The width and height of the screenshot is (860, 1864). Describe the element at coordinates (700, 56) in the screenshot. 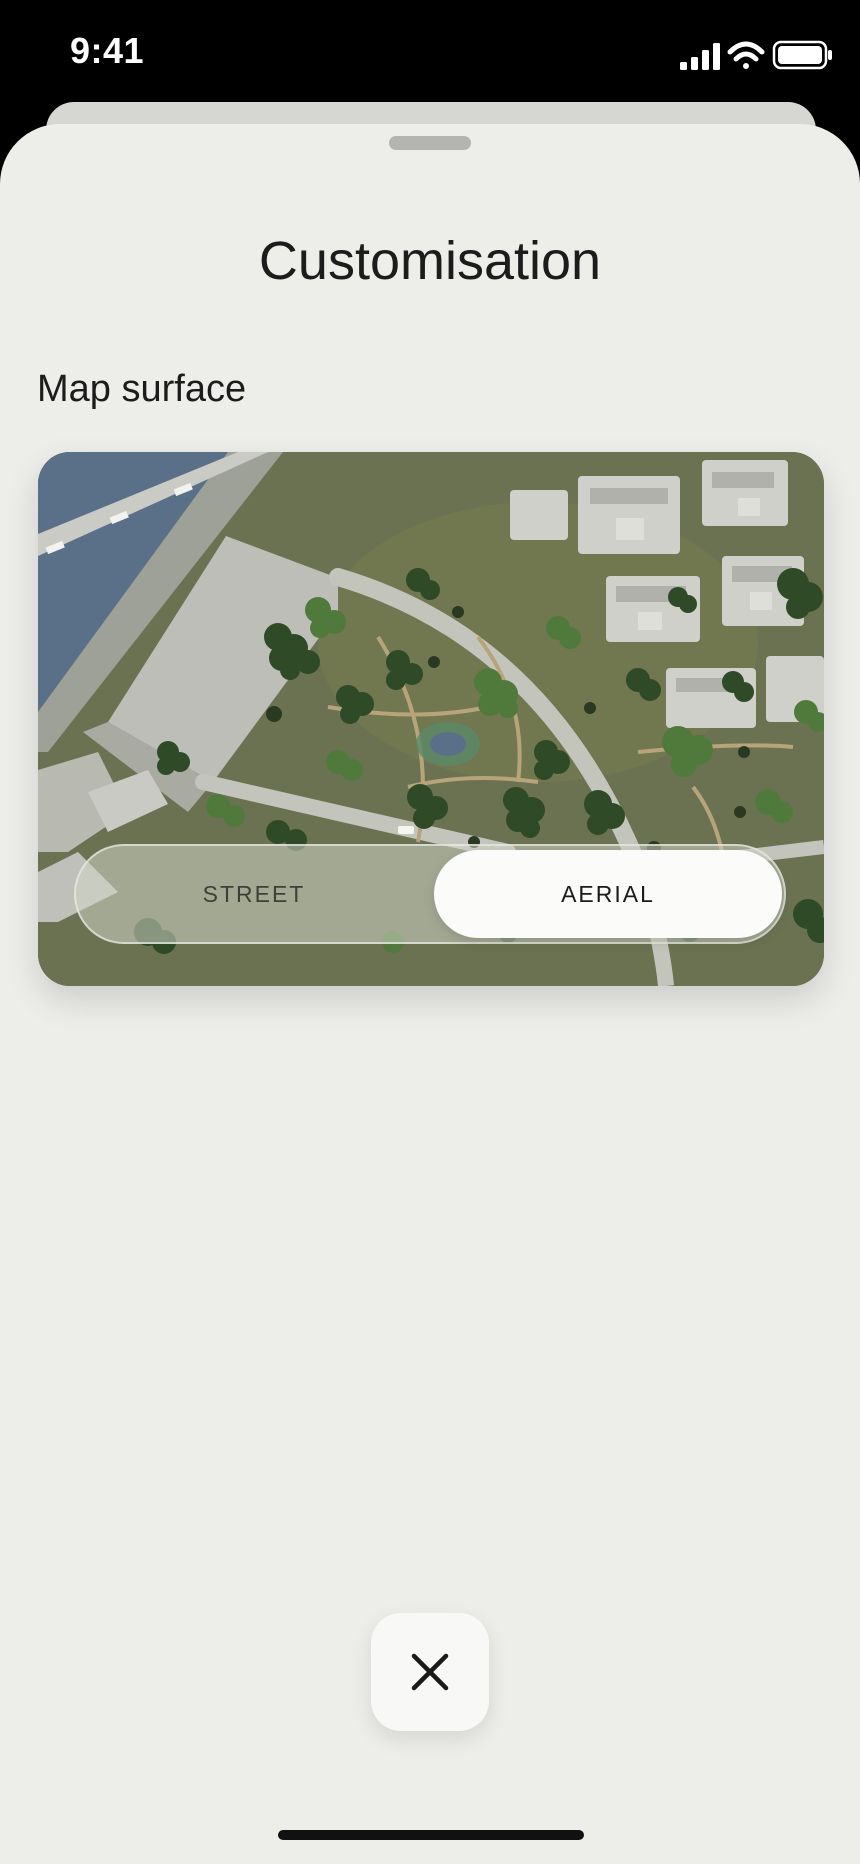

I see `cellular-signal-icon` at that location.